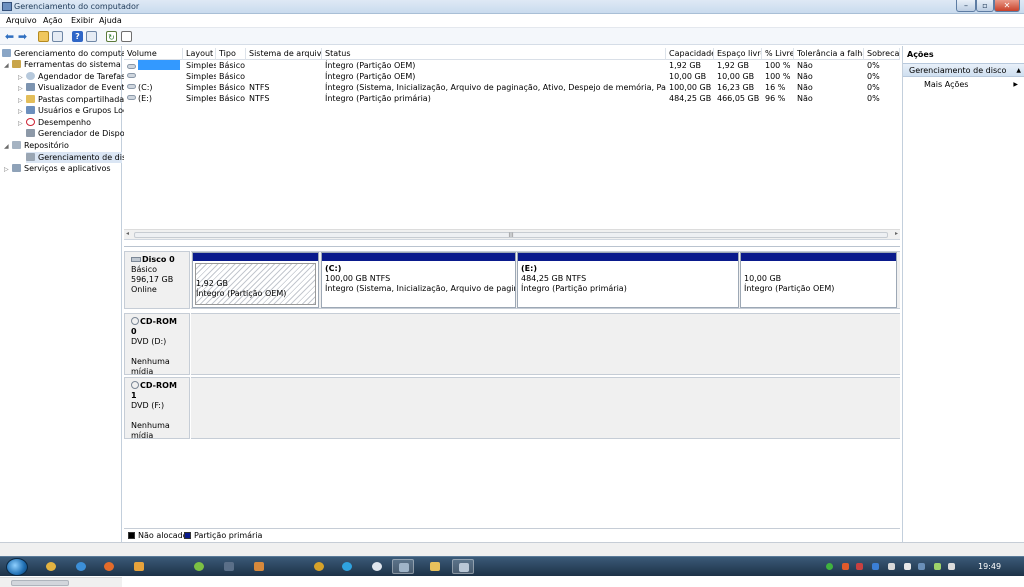 This screenshot has width=1024, height=587. I want to click on tree-item-system-tools: ◢ Ferramentas do sistema, so click(62, 64).